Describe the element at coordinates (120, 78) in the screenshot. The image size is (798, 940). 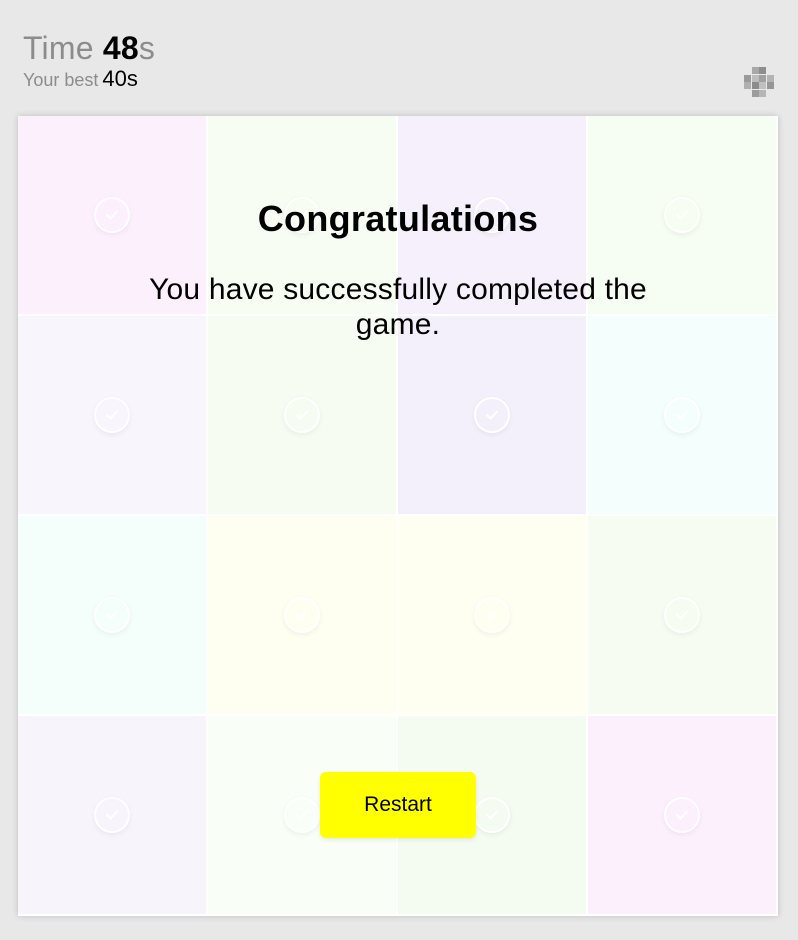
I see `best-value: 40s` at that location.